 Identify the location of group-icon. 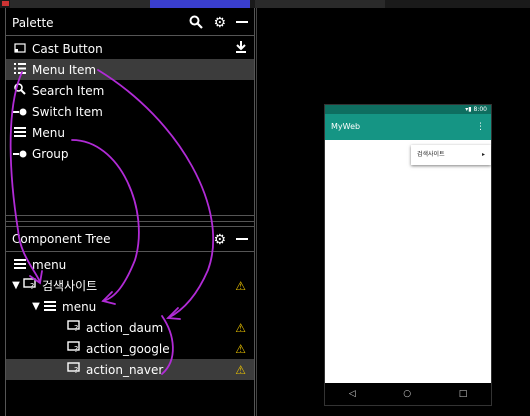
(20, 154).